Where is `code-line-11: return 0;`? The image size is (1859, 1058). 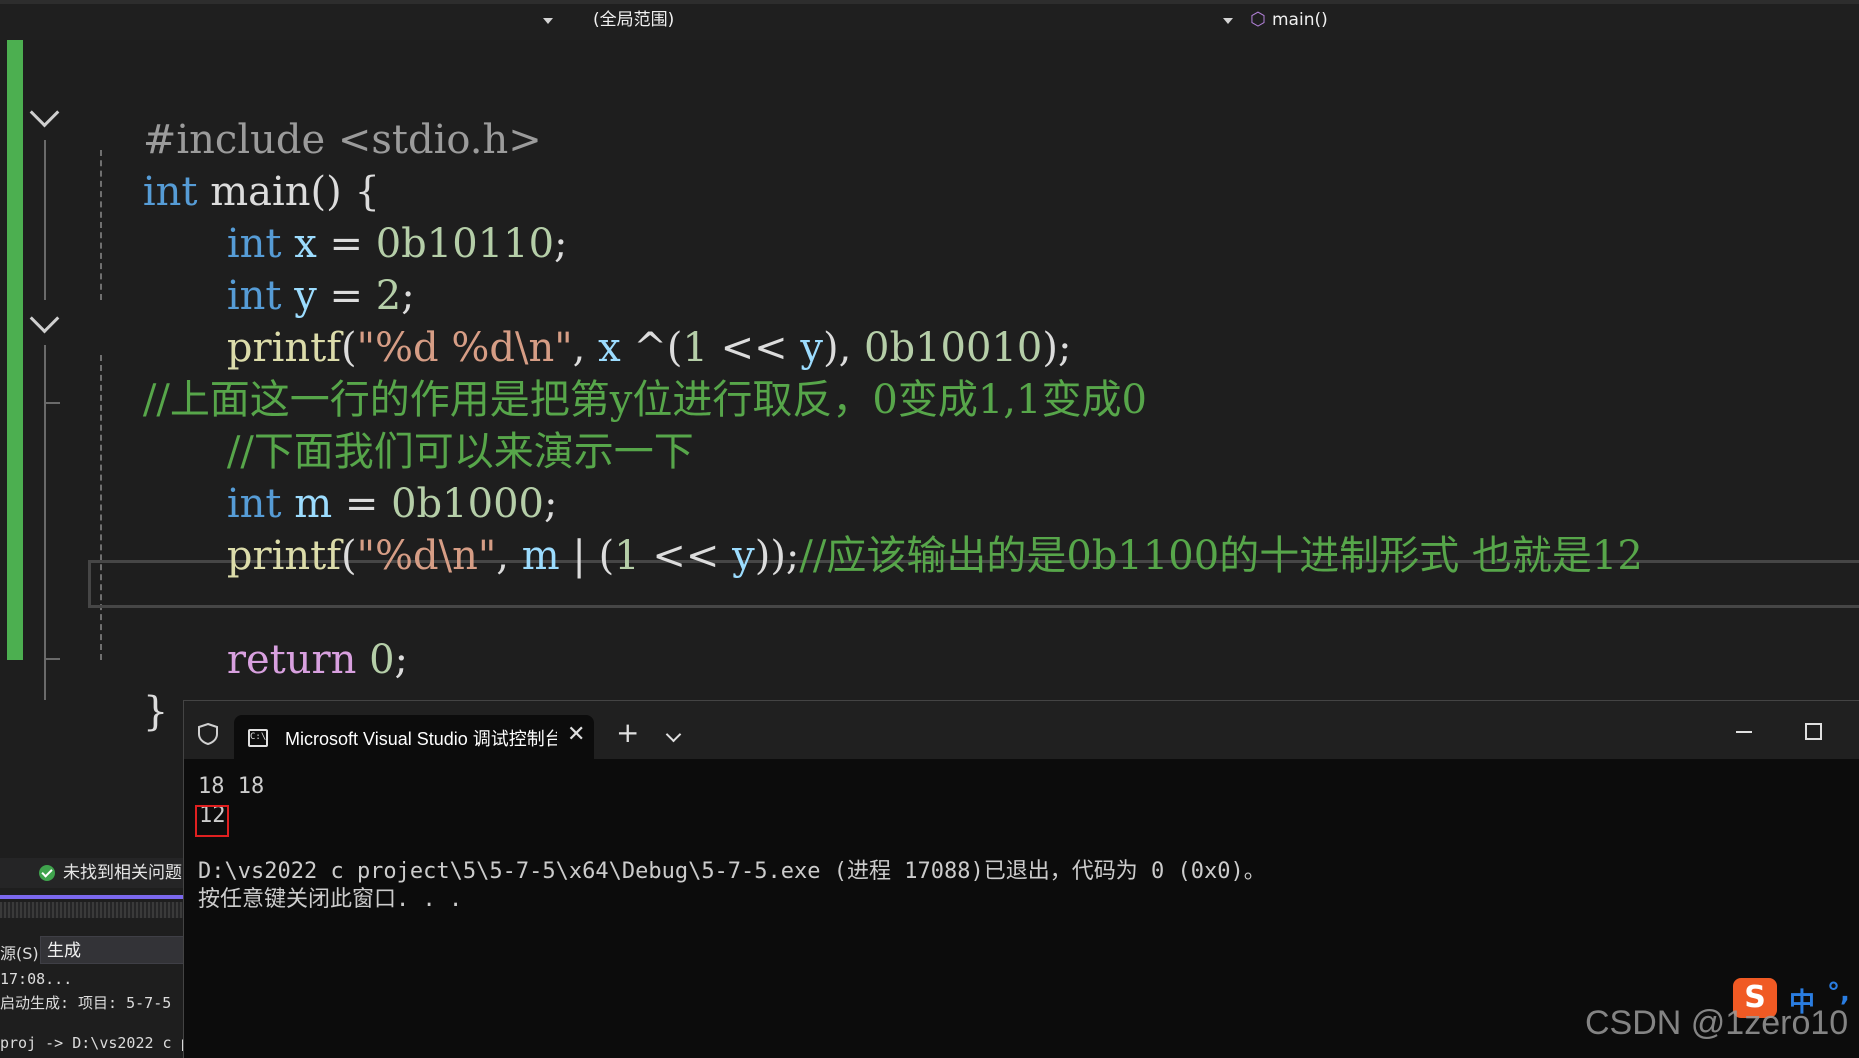
code-line-11: return 0; is located at coordinates (292, 632).